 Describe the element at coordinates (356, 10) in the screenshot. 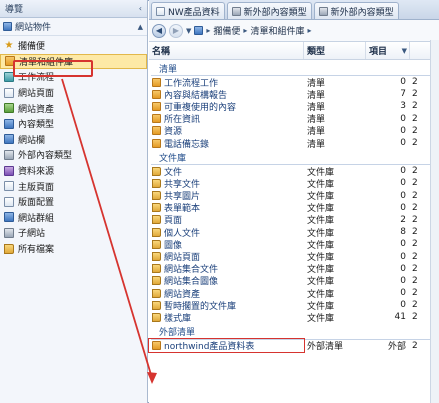

I see `tab-new-external-content-type-2: 新外部內容類型` at that location.